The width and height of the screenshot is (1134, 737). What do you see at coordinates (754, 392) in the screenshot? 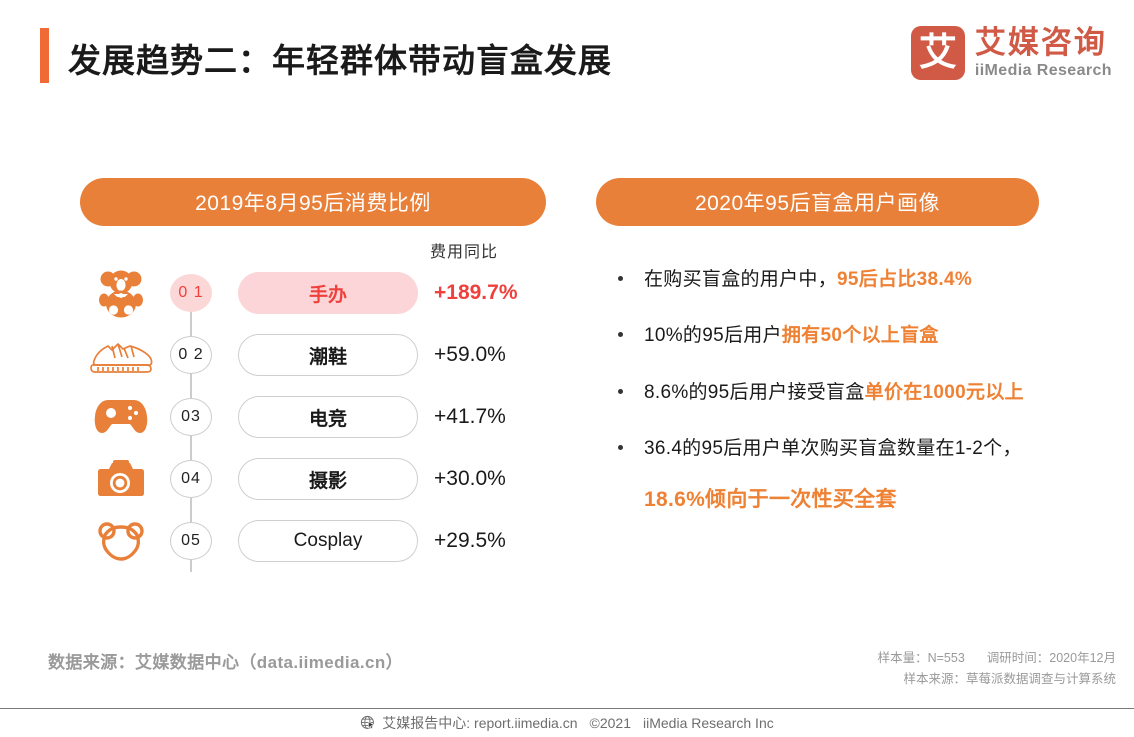
I see `bullet-plain-text: 8.6%的95后用户接受盲盒` at bounding box center [754, 392].